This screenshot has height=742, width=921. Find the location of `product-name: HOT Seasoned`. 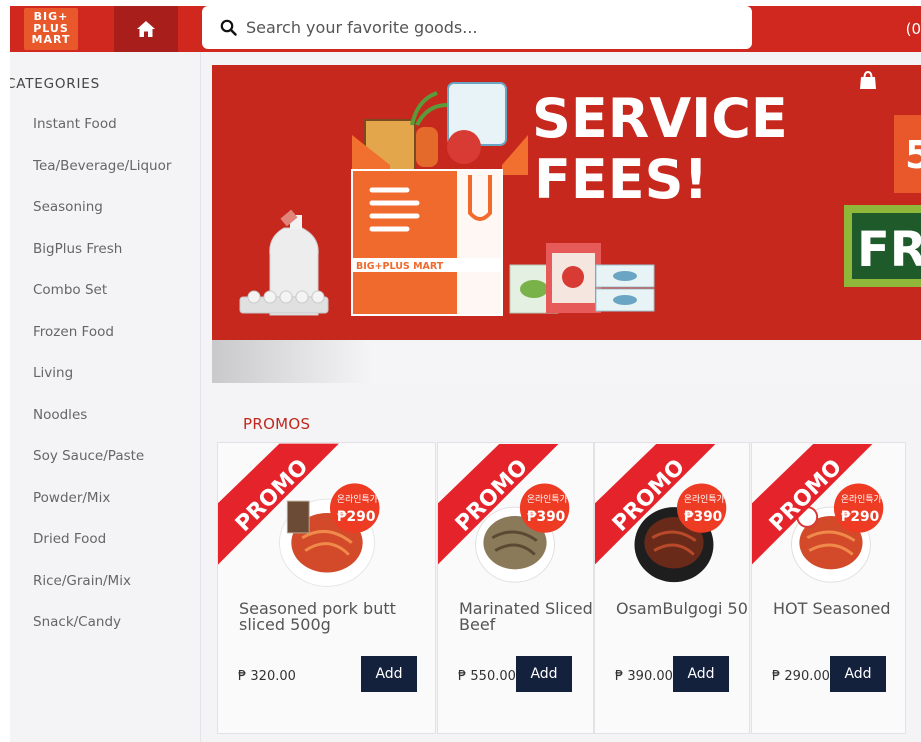

product-name: HOT Seasoned is located at coordinates (839, 609).